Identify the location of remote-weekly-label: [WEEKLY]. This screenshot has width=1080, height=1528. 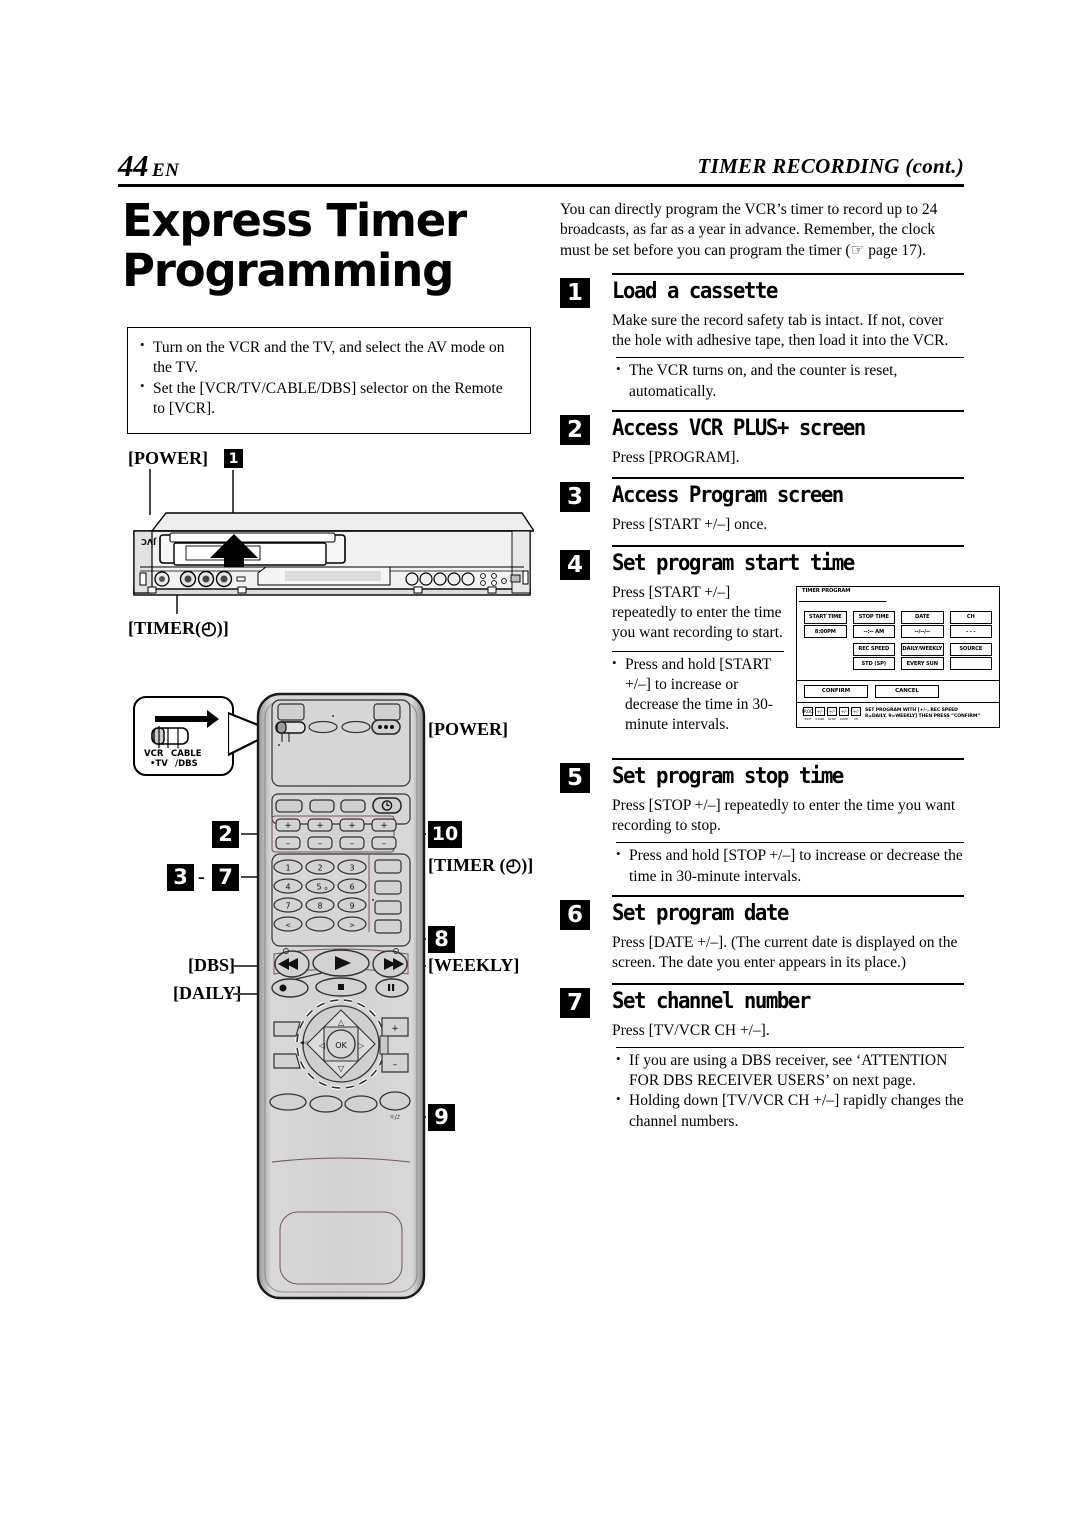
(474, 965).